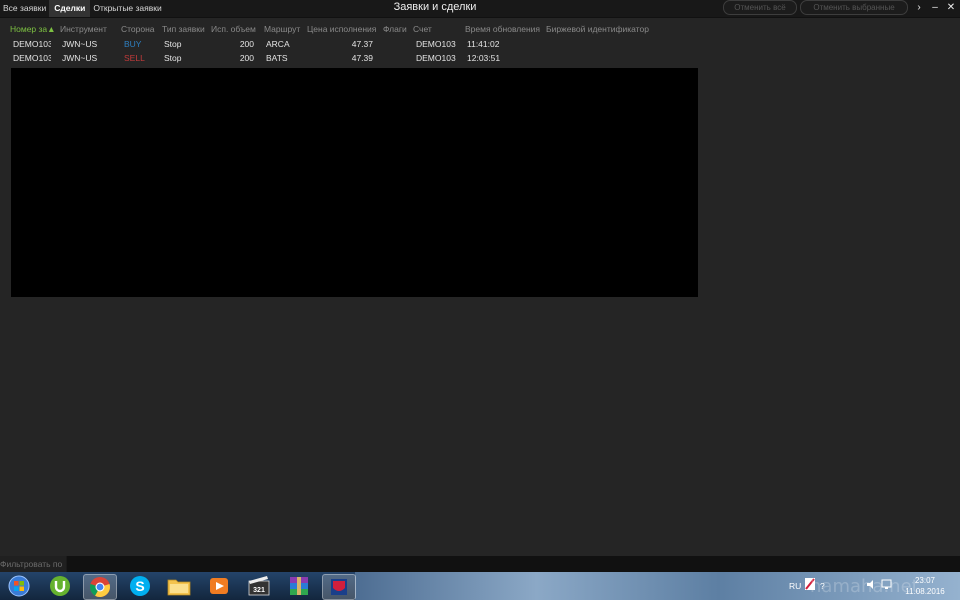  I want to click on cell-exec-price: 47.37, so click(362, 44).